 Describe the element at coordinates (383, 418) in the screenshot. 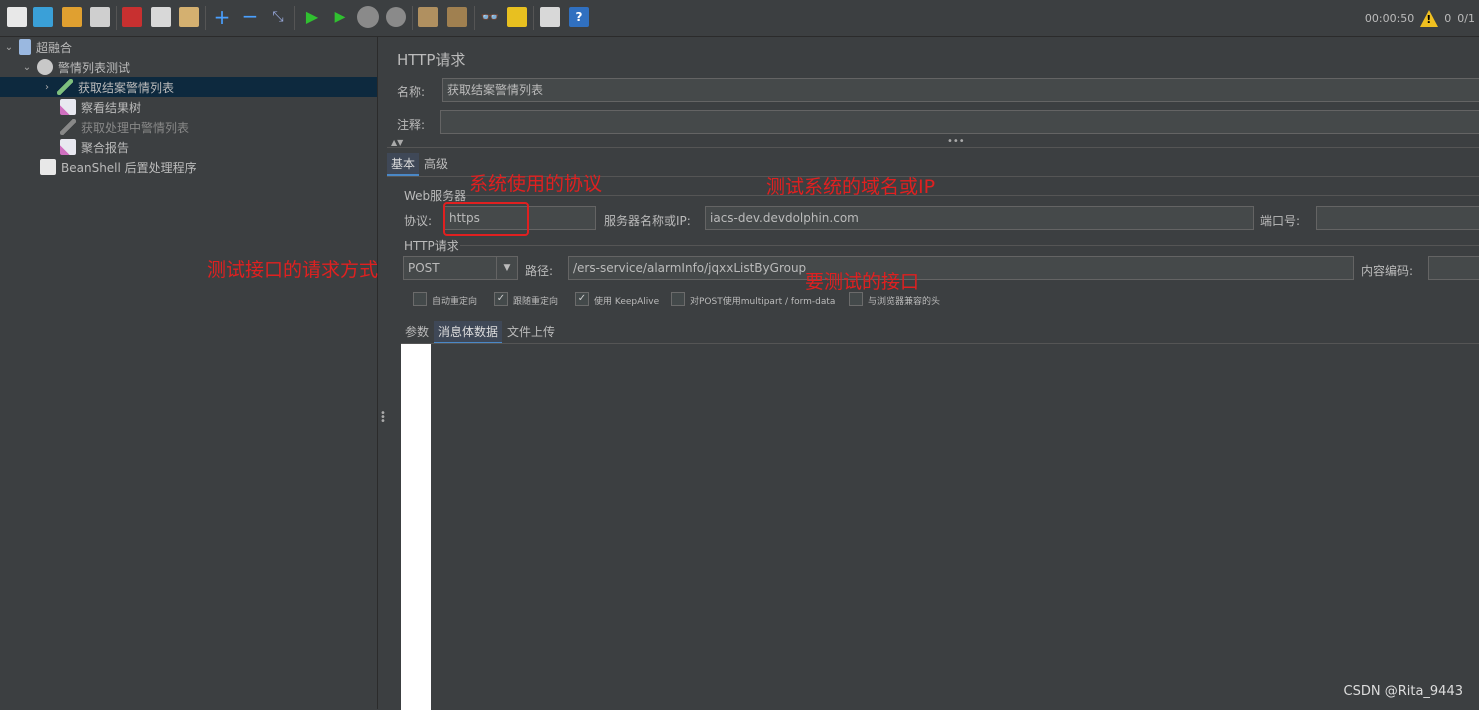

I see `splitter-handle: • • •` at that location.